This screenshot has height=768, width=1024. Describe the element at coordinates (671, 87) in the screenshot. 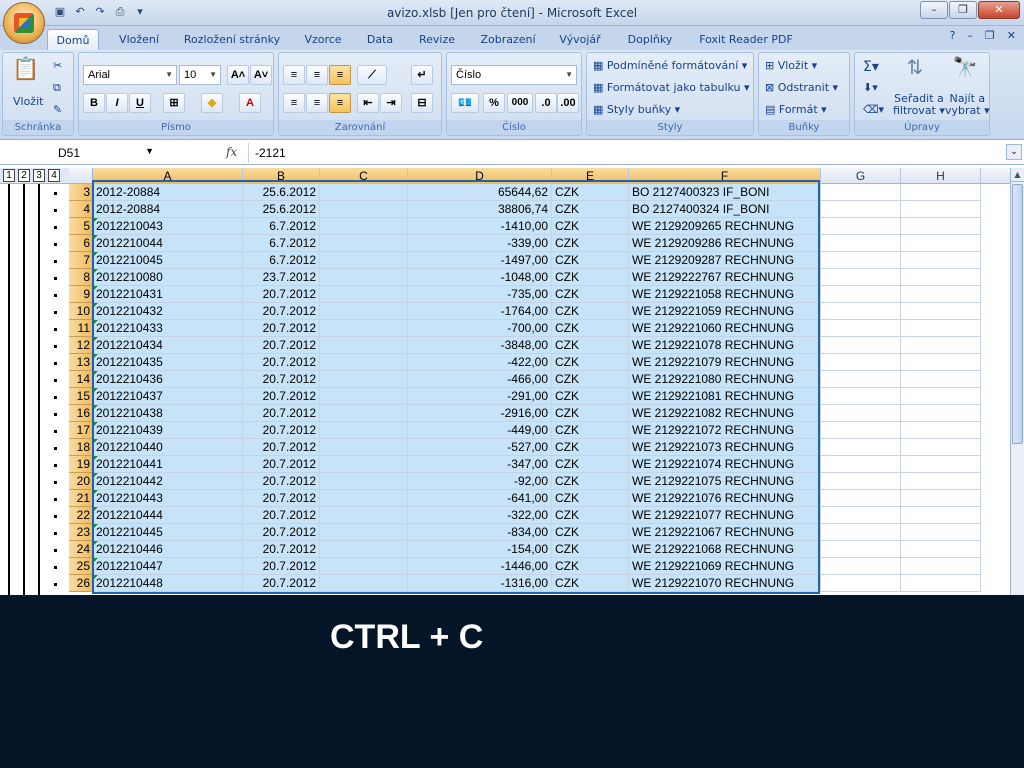

I see `format-as-table-button: ▦ Formátovat jako tabulku ▾` at that location.